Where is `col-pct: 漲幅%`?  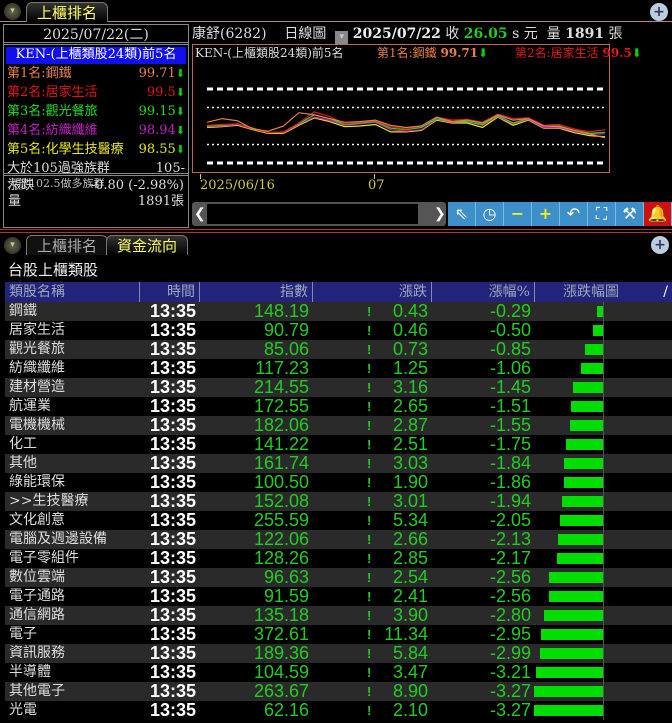 col-pct: 漲幅% is located at coordinates (483, 292).